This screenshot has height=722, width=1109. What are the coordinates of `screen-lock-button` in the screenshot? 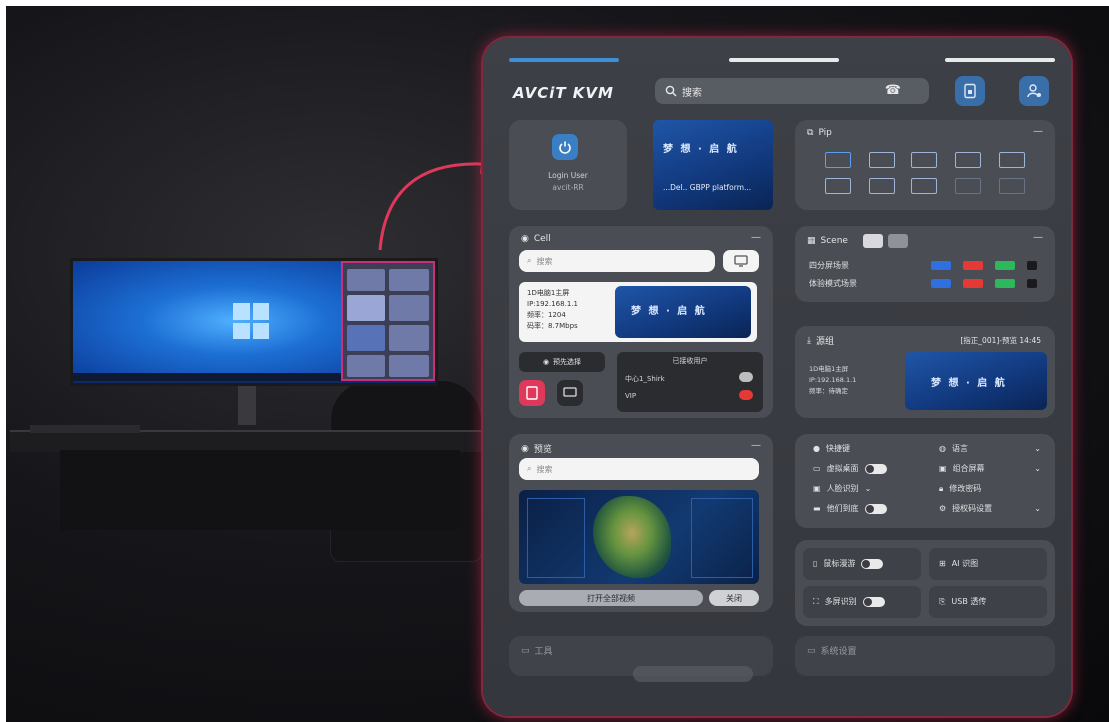 It's located at (970, 91).